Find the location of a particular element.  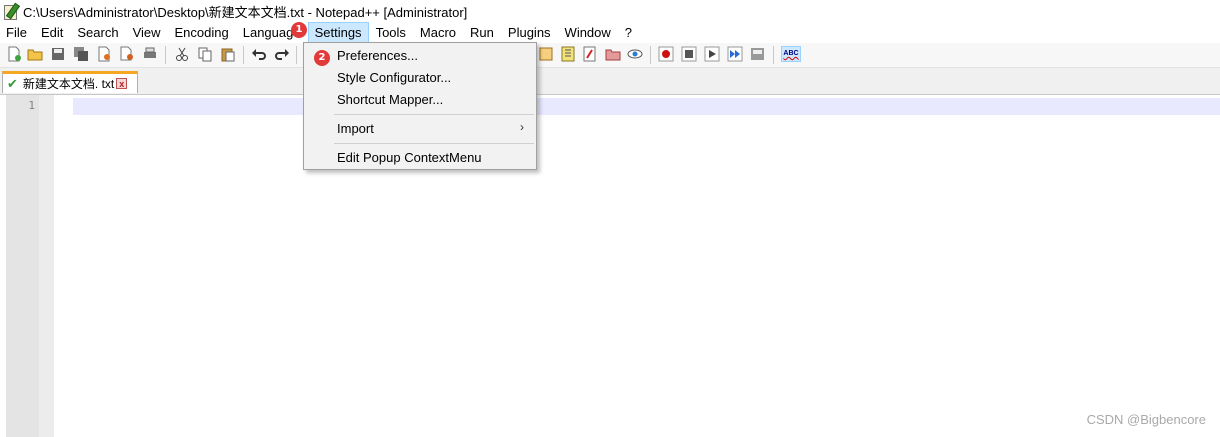

menu-settings: Settings is located at coordinates (338, 32).